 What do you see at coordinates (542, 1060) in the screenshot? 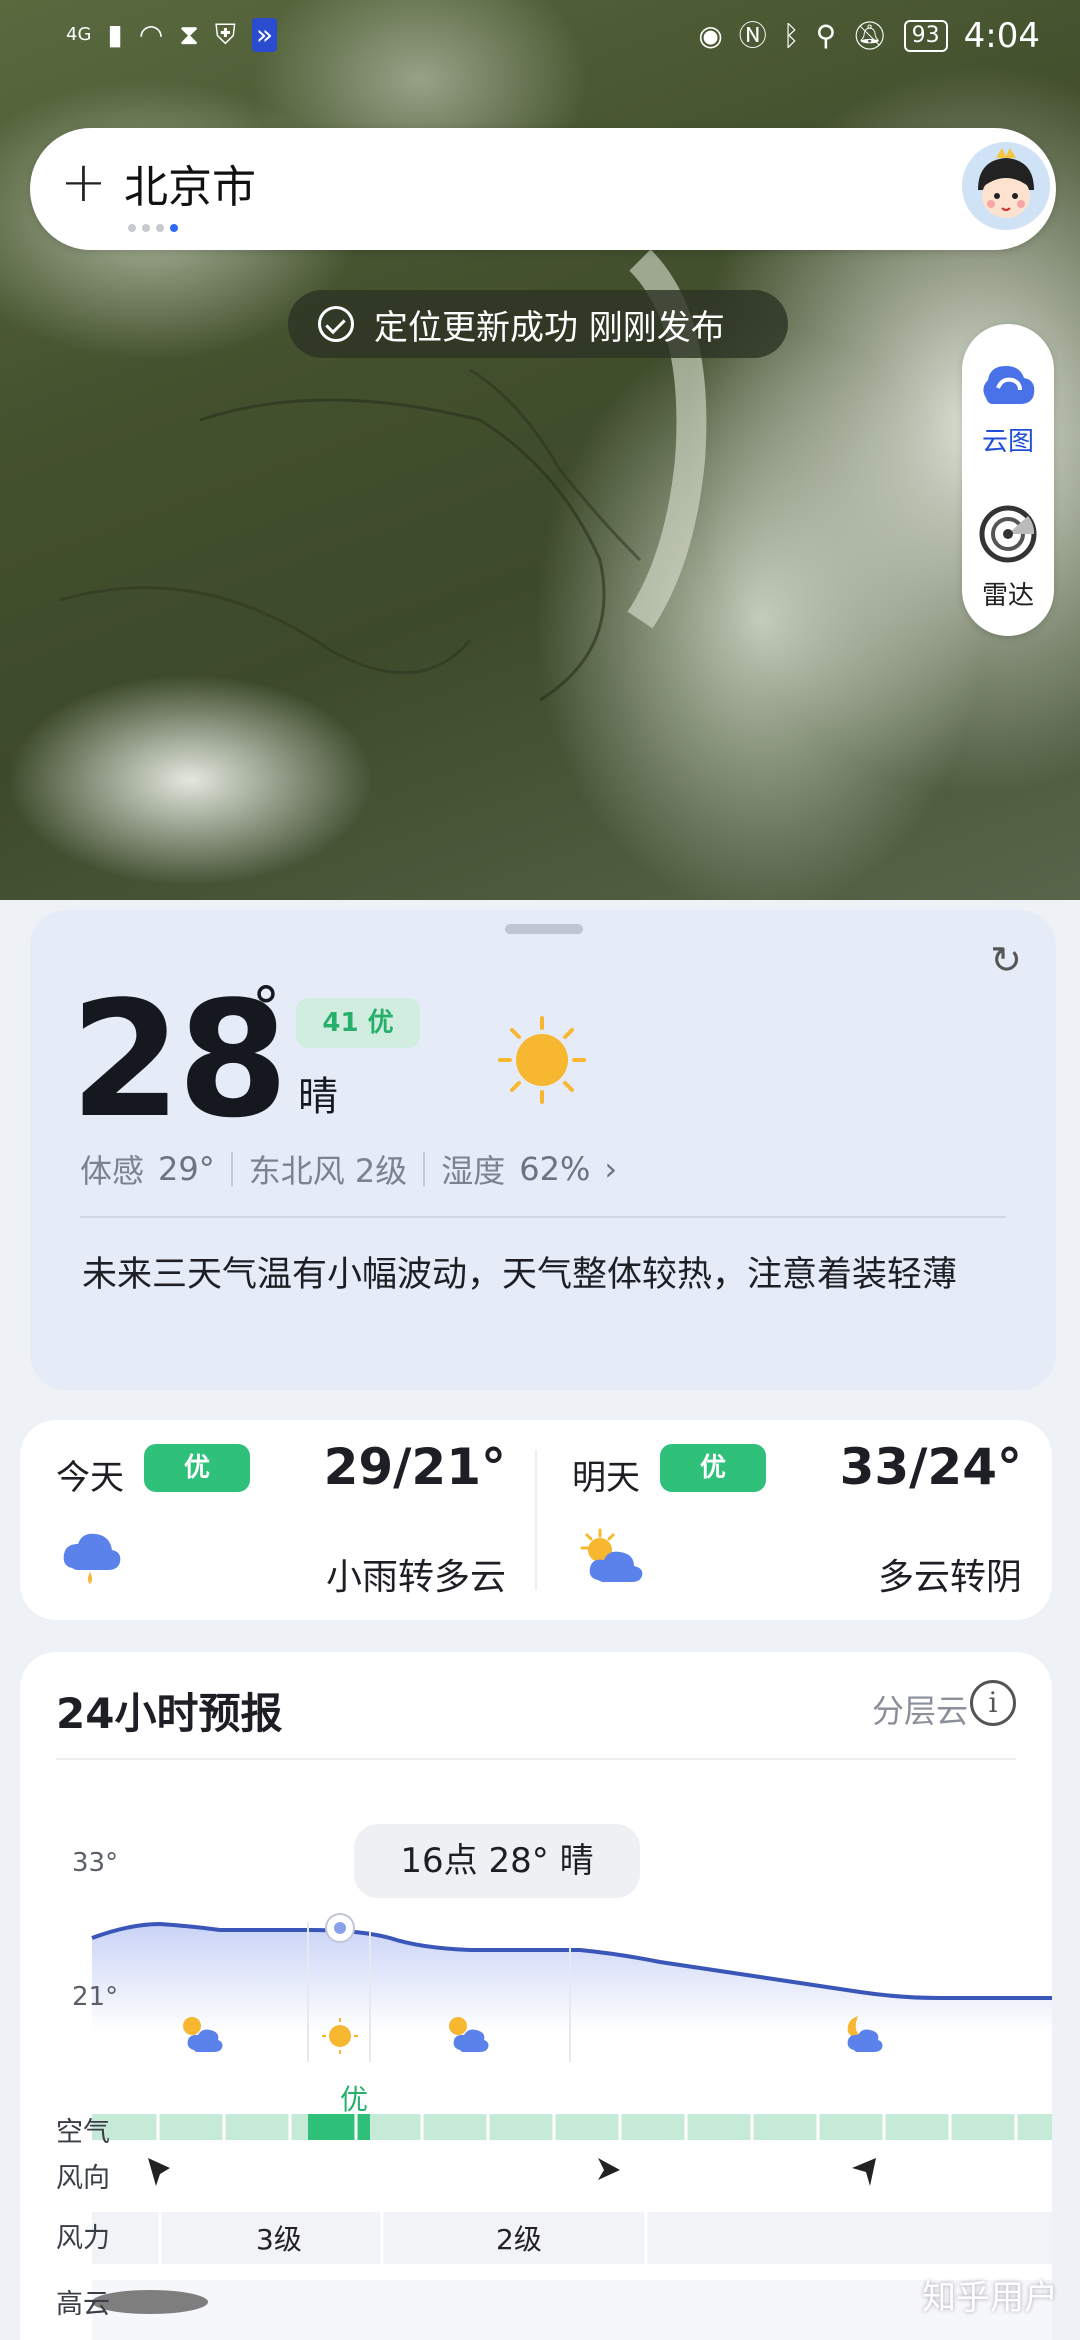
I see `sun-icon` at bounding box center [542, 1060].